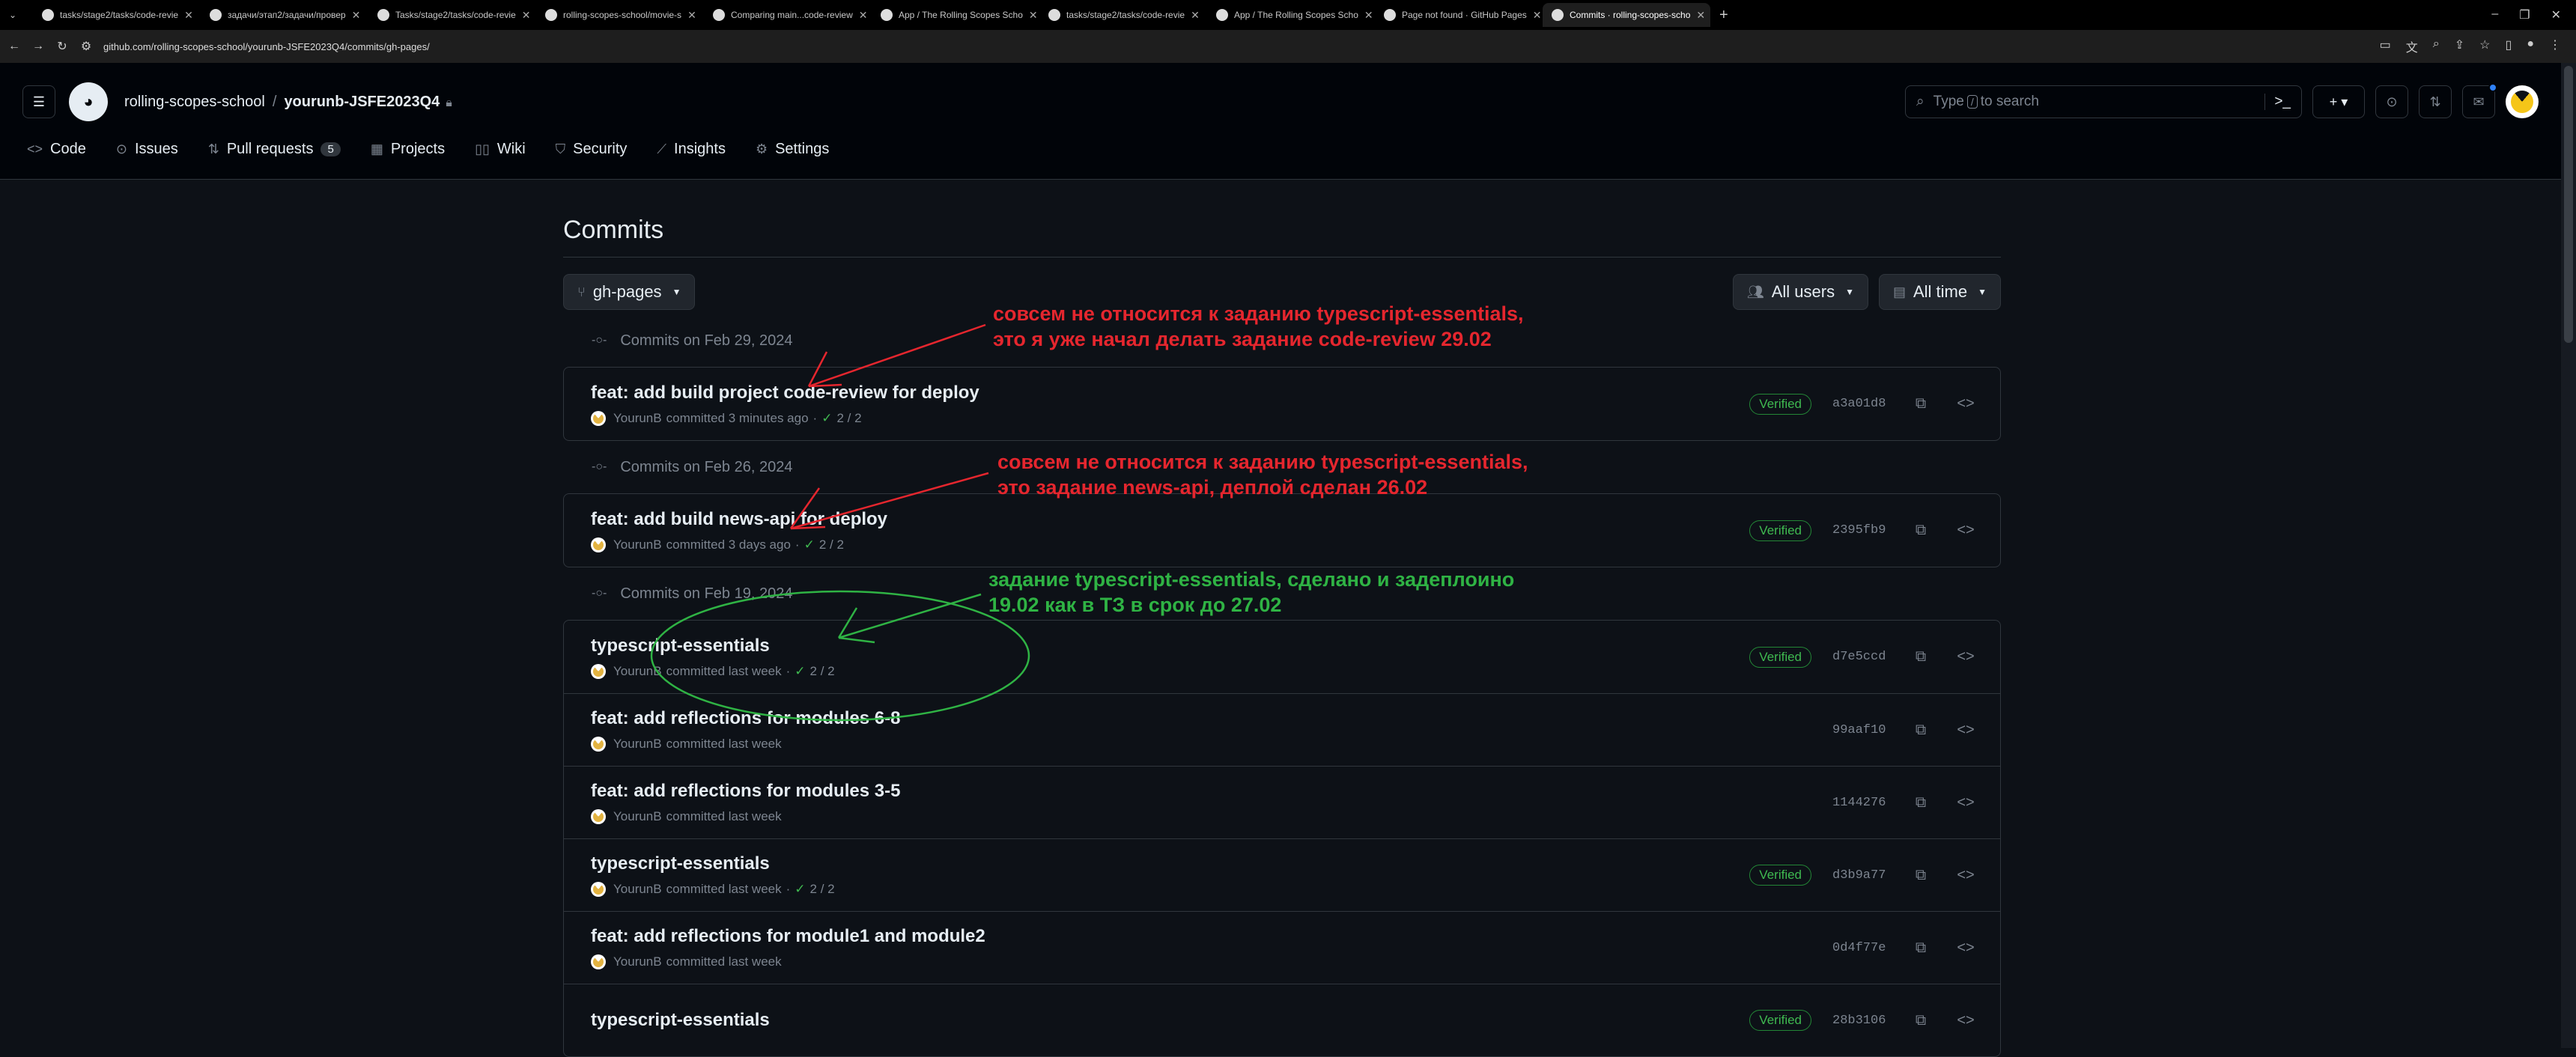 The height and width of the screenshot is (1057, 2576). Describe the element at coordinates (86, 46) in the screenshot. I see `site-info-icon: ⚙` at that location.